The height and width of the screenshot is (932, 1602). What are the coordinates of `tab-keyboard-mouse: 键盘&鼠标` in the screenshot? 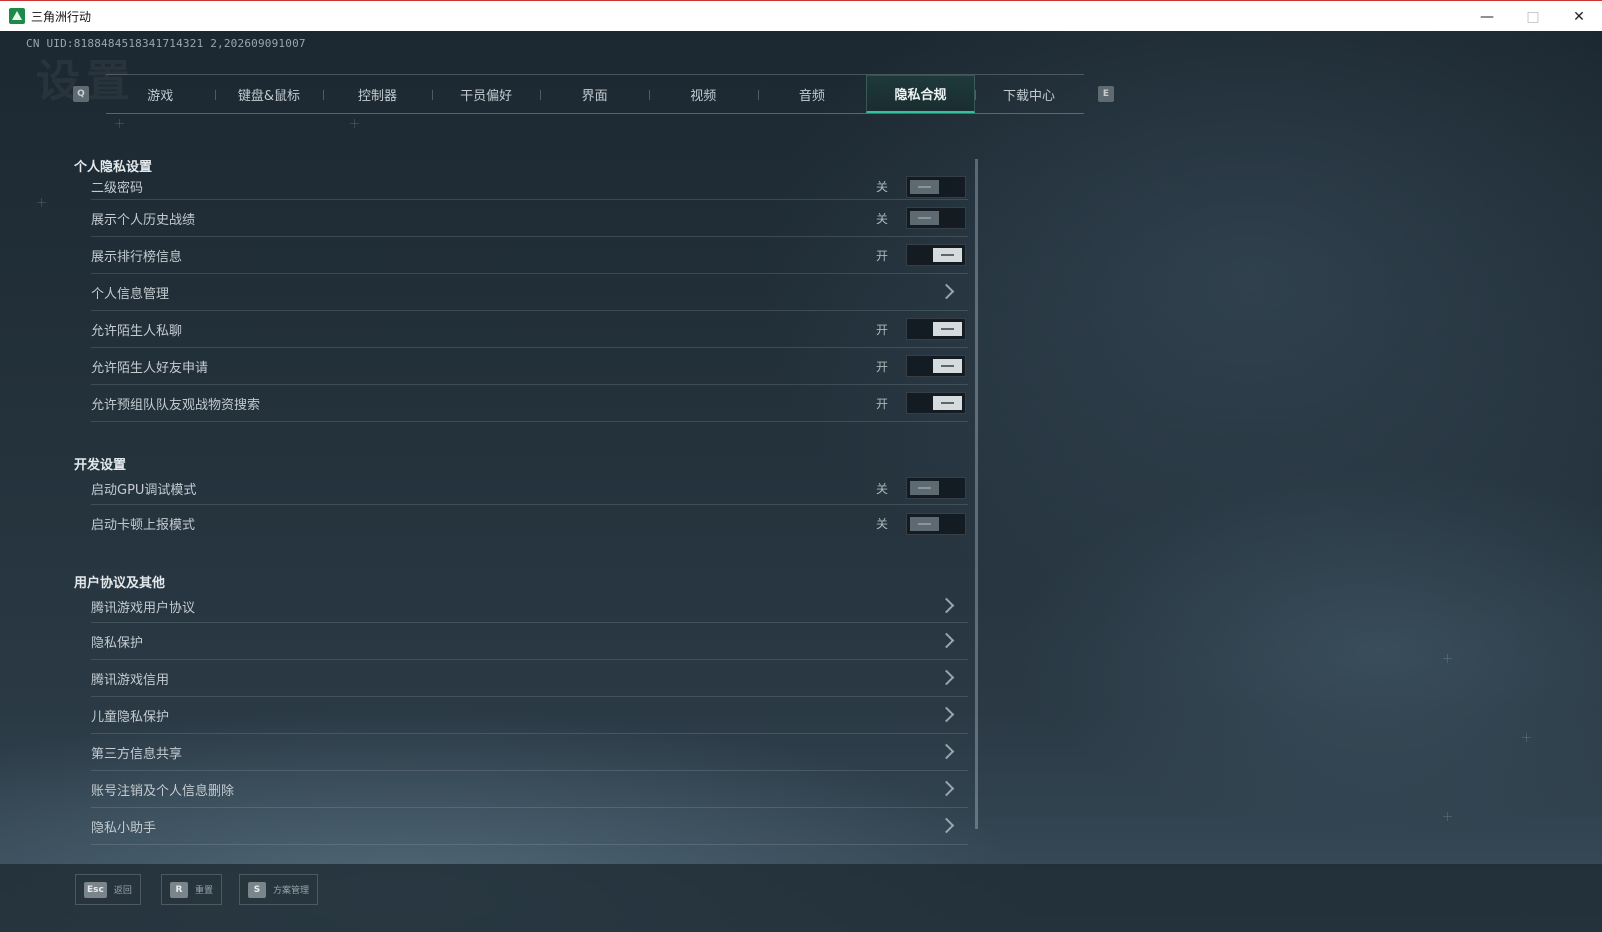 It's located at (269, 94).